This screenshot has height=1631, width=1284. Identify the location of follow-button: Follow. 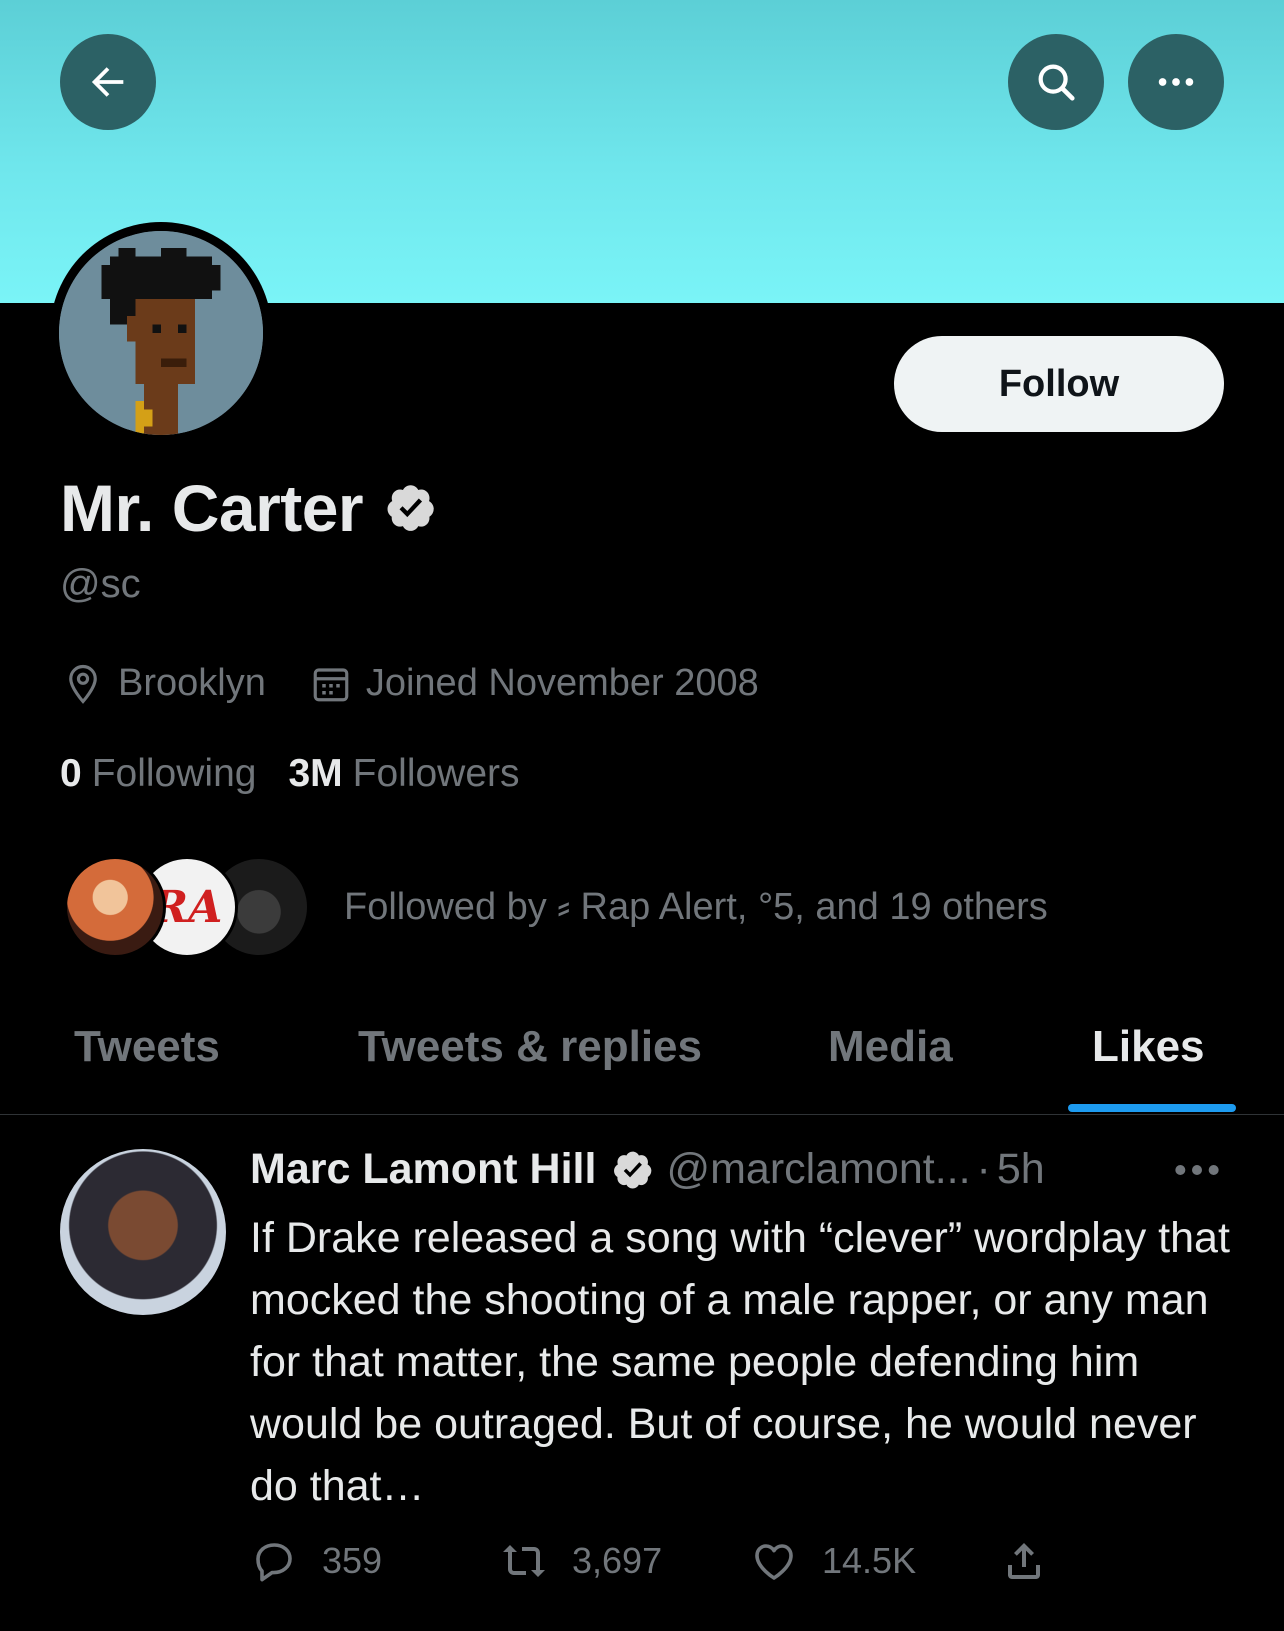
(1059, 384).